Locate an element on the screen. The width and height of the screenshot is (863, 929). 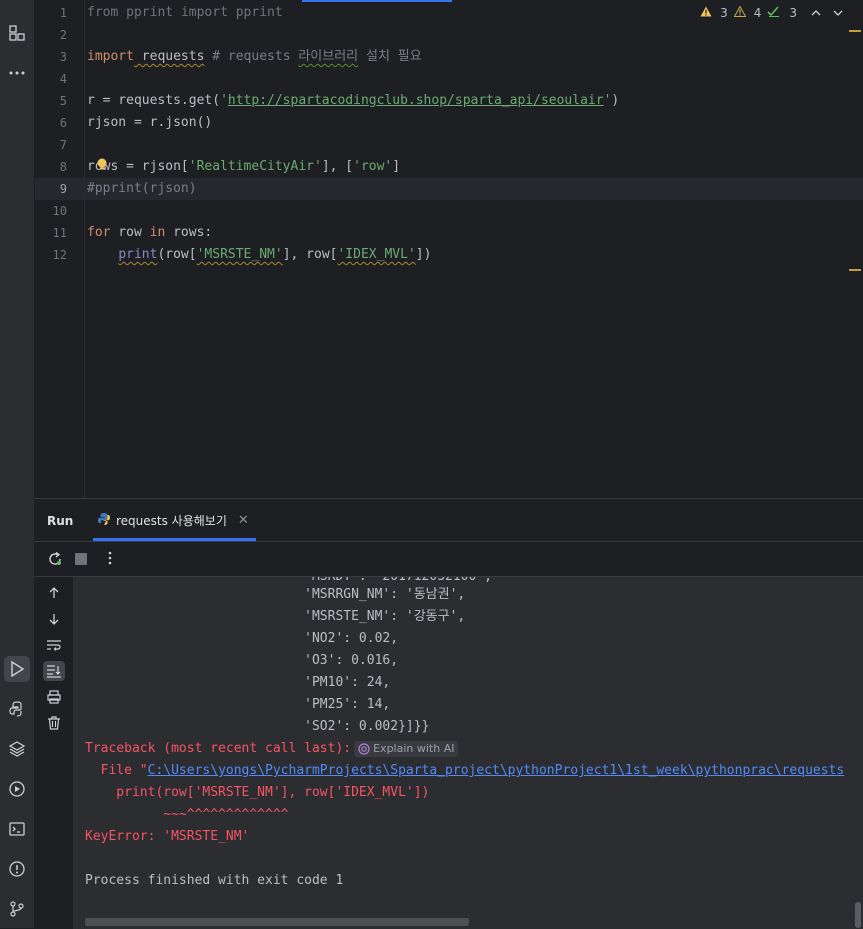
code-comment: 라이브러리 is located at coordinates (328, 56).